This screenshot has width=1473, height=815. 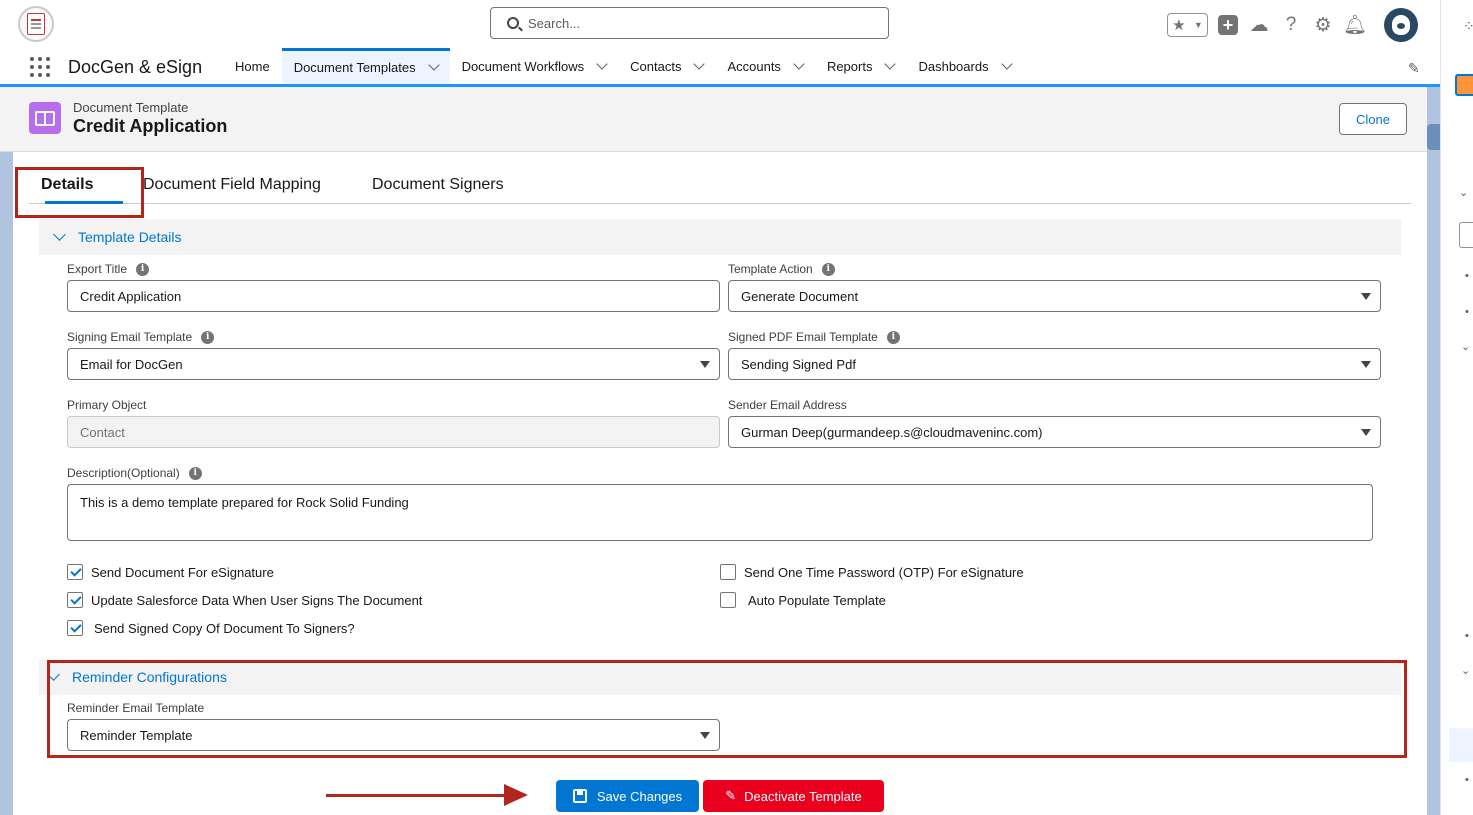 I want to click on record-object-type: Document Template, so click(x=131, y=107).